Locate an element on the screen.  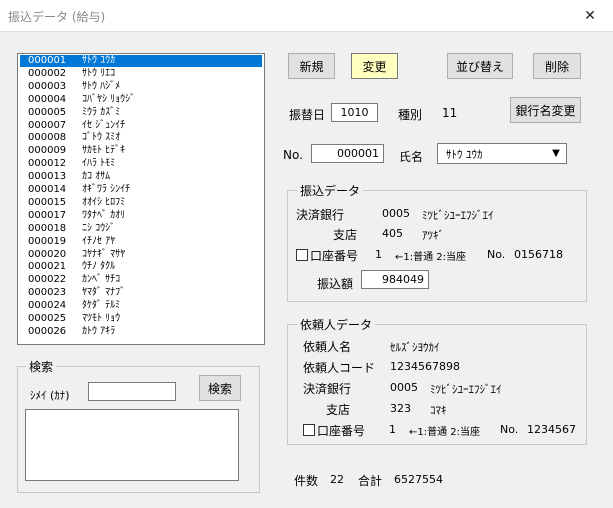
requester-bank-name: ﾐﾂﾋﾞｼﾕｰｴﾌｼﾞｴｲ is located at coordinates (466, 389).